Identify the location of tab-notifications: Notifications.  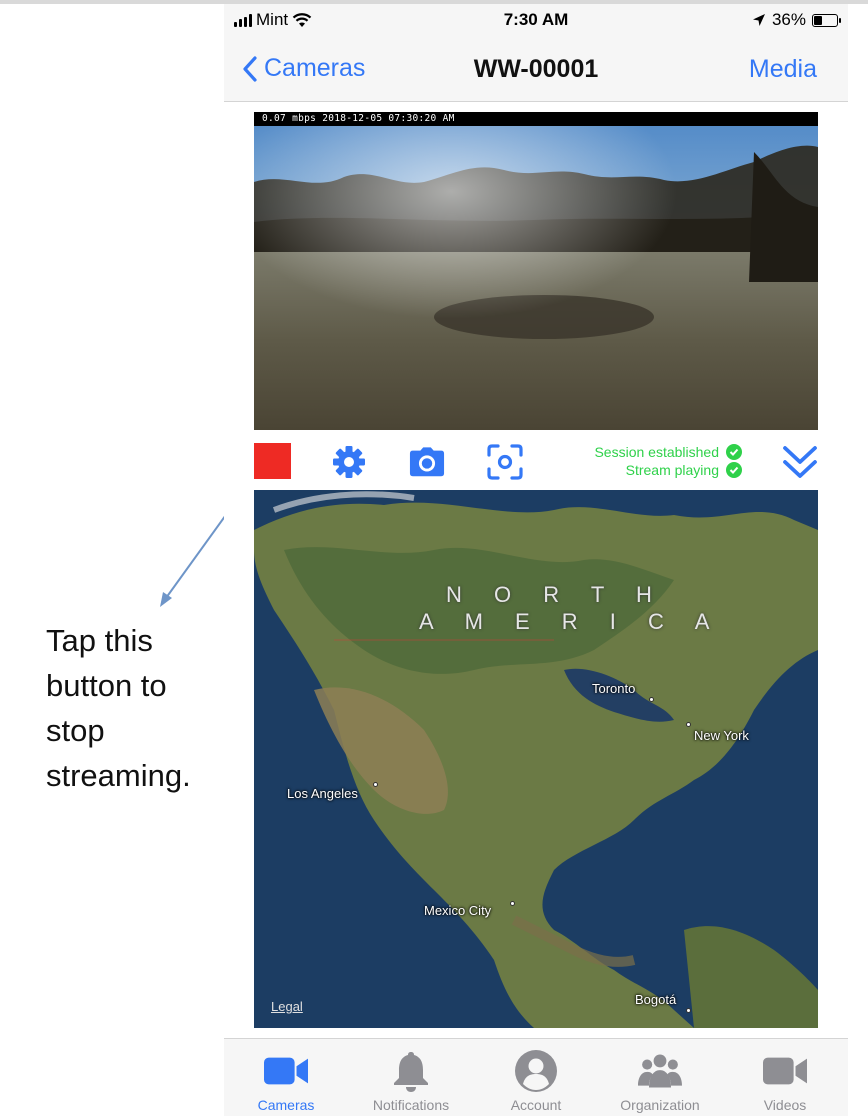
(411, 1078).